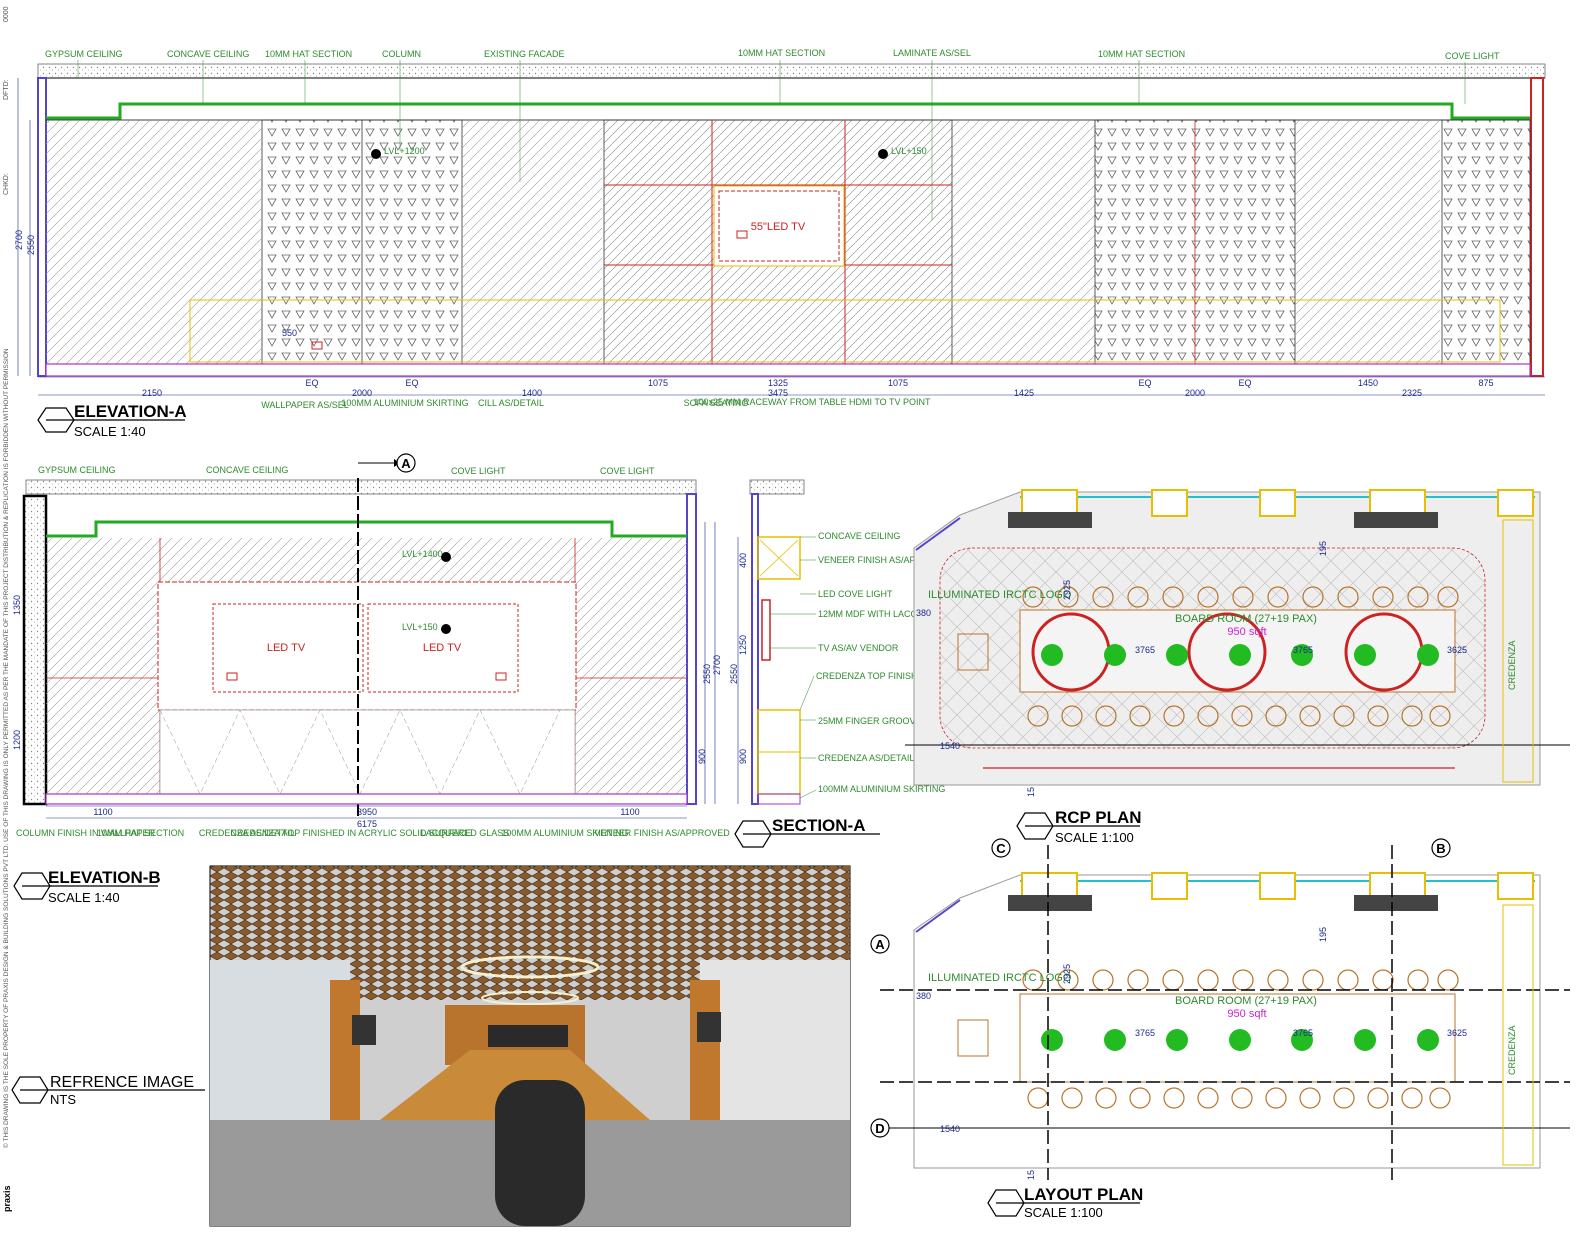  I want to click on svg-text: 1350, so click(17, 605).